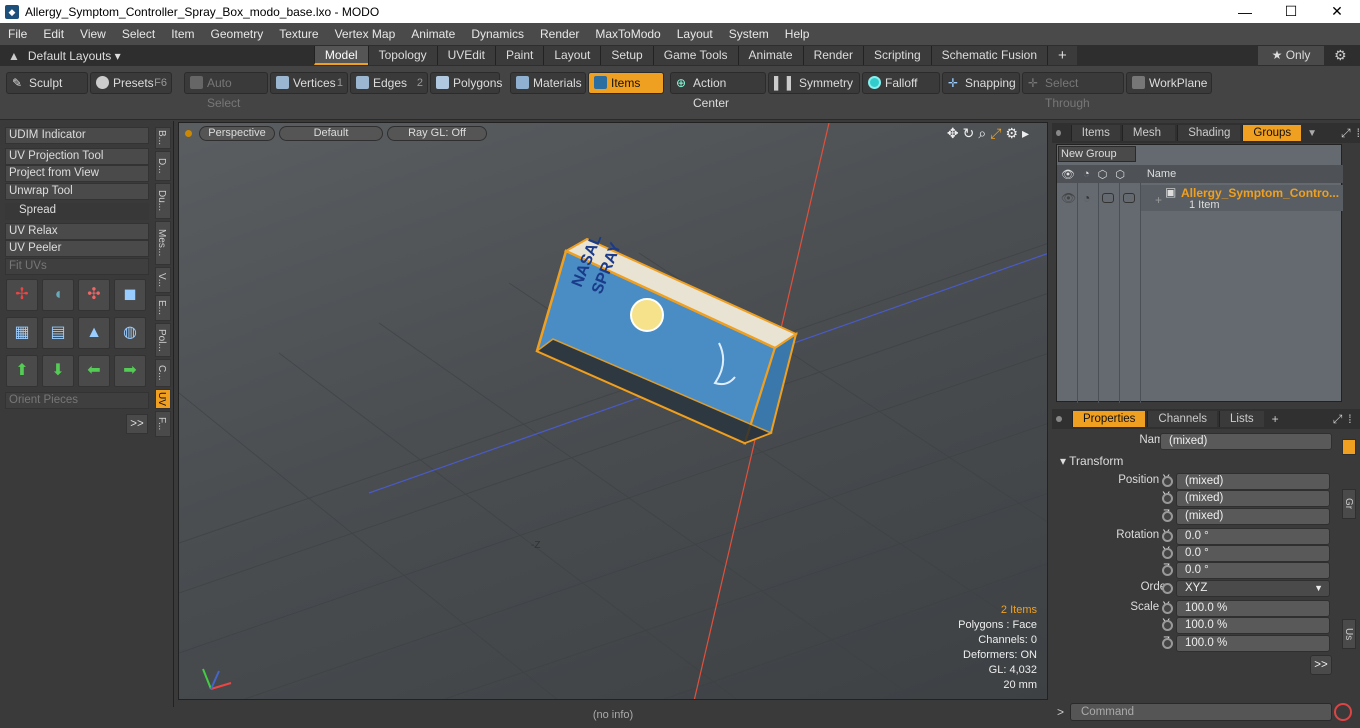 The height and width of the screenshot is (728, 1360). Describe the element at coordinates (1167, 588) in the screenshot. I see `order-key-icon` at that location.